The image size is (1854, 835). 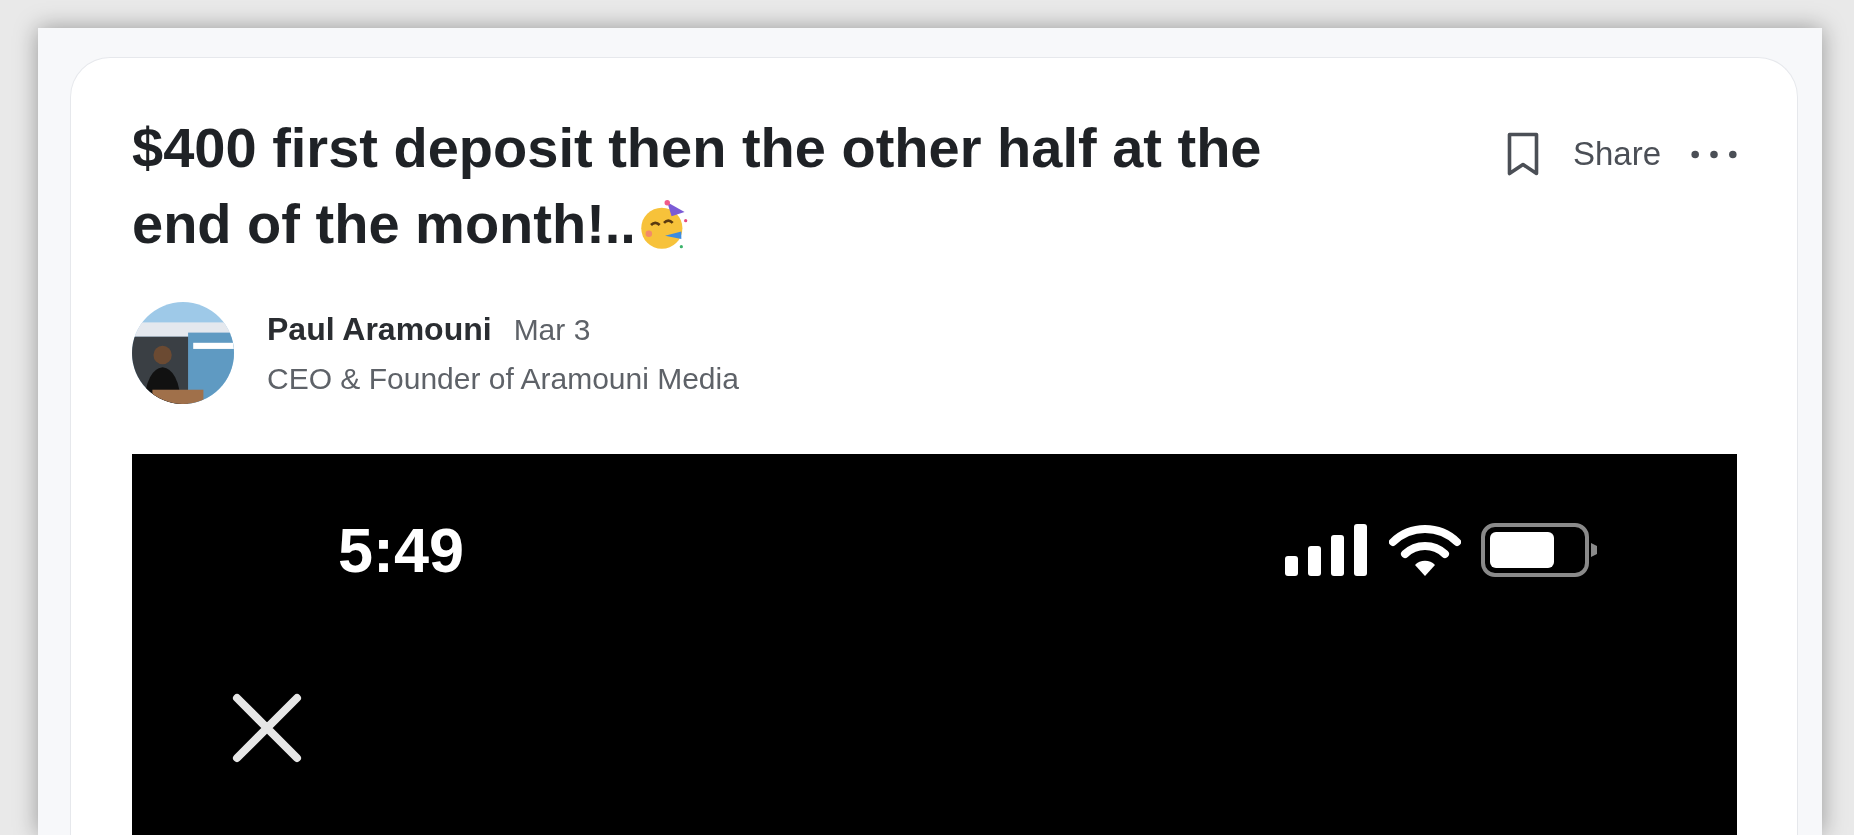 I want to click on more-icon, so click(x=1714, y=154).